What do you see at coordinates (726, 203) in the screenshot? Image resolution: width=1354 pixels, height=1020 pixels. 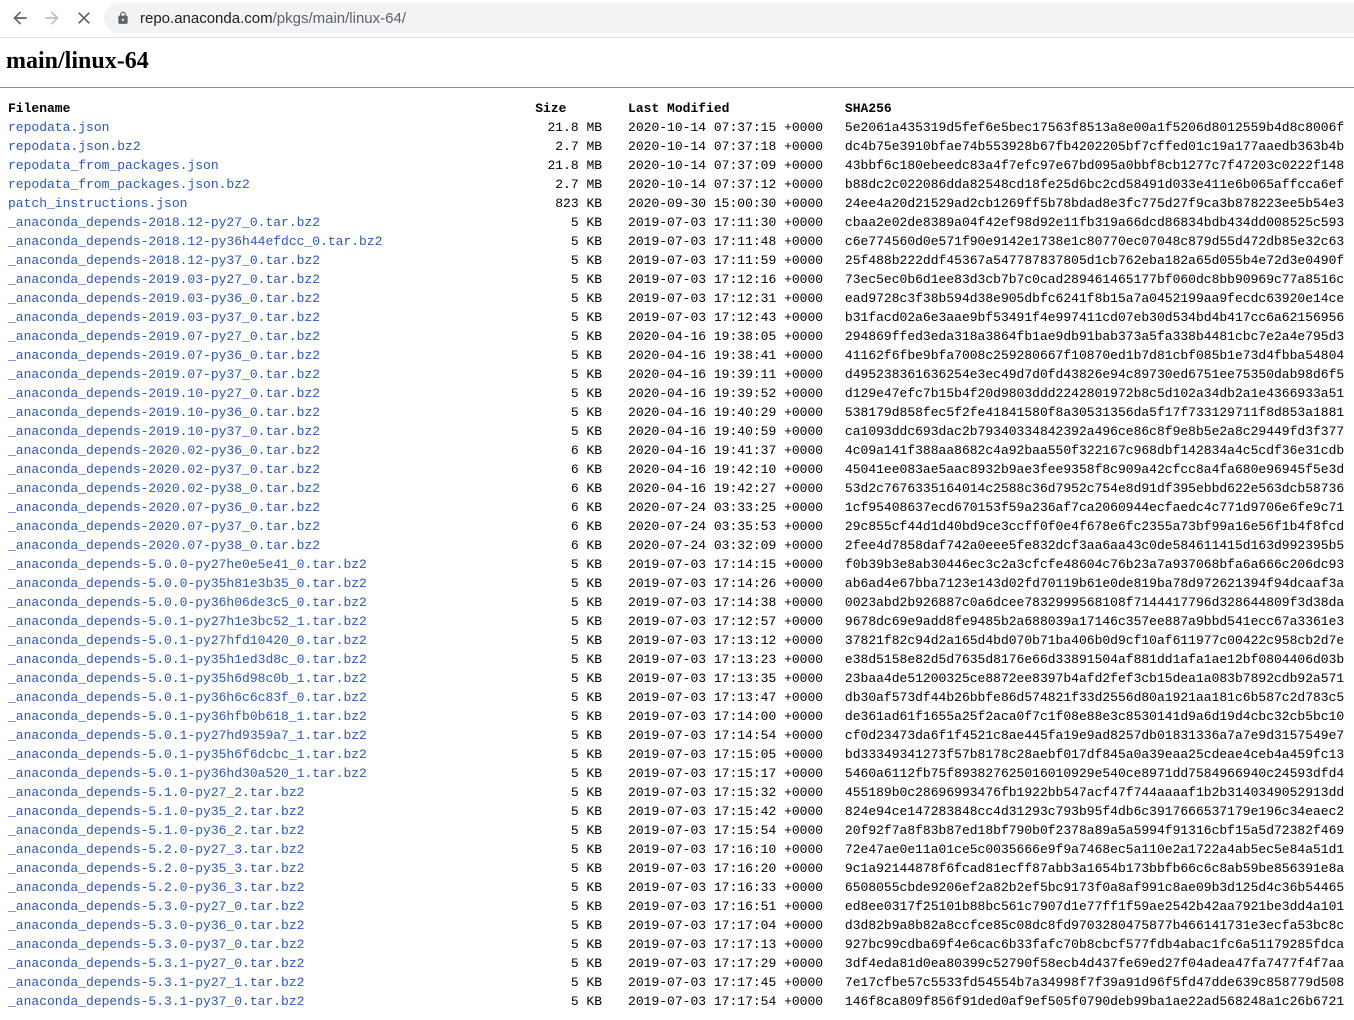 I see `last-modified-cell: 2020-09-30 15:00:30 +0000` at bounding box center [726, 203].